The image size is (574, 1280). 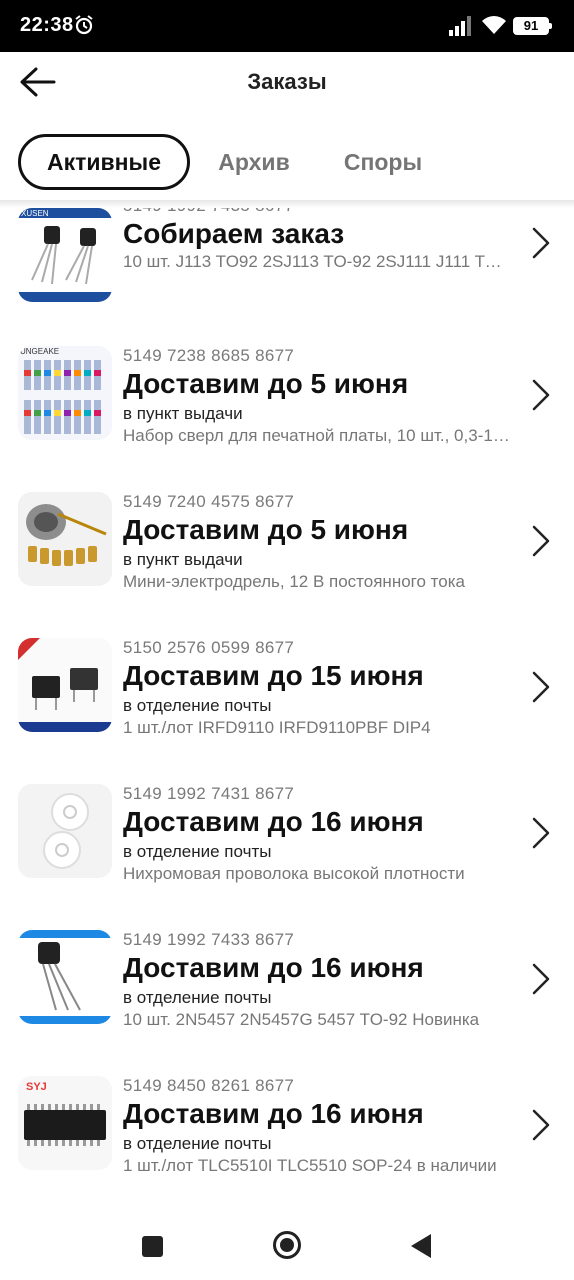 I want to click on page-title: Заказы, so click(x=287, y=81).